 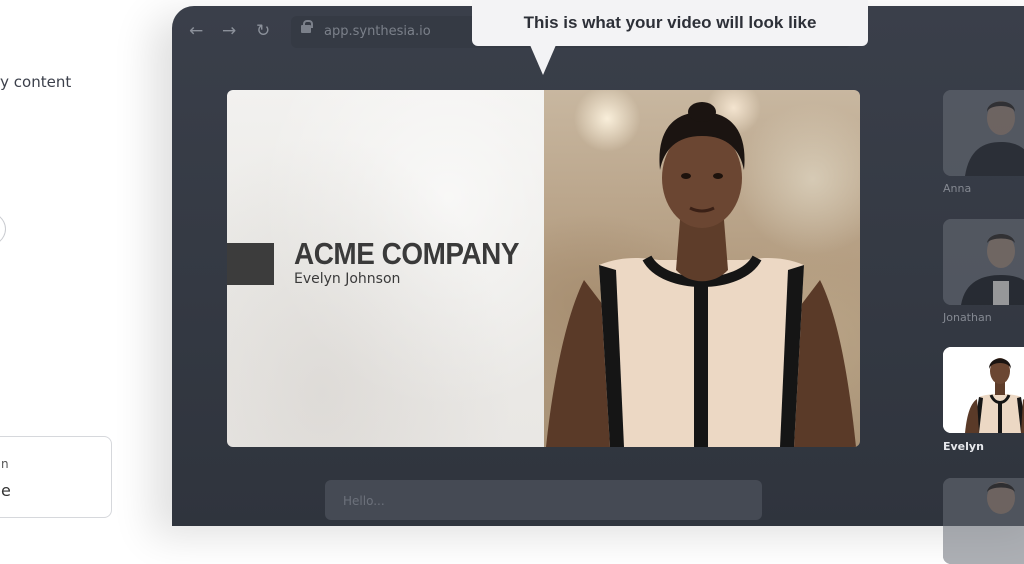 What do you see at coordinates (377, 31) in the screenshot?
I see `url-text: app.synthesia.io` at bounding box center [377, 31].